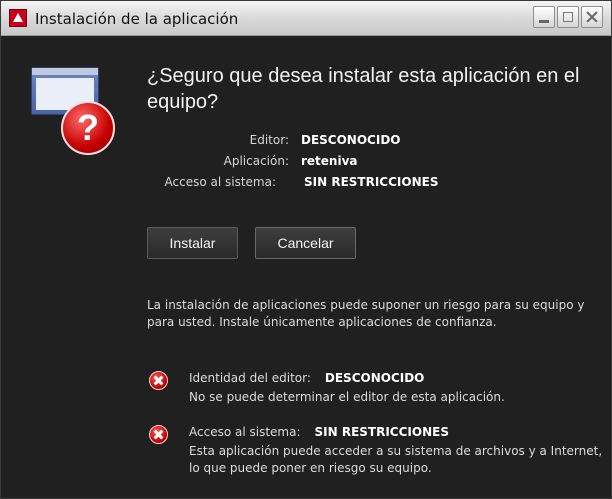 The width and height of the screenshot is (612, 499). Describe the element at coordinates (269, 140) in the screenshot. I see `publisher-label: Editor:` at that location.